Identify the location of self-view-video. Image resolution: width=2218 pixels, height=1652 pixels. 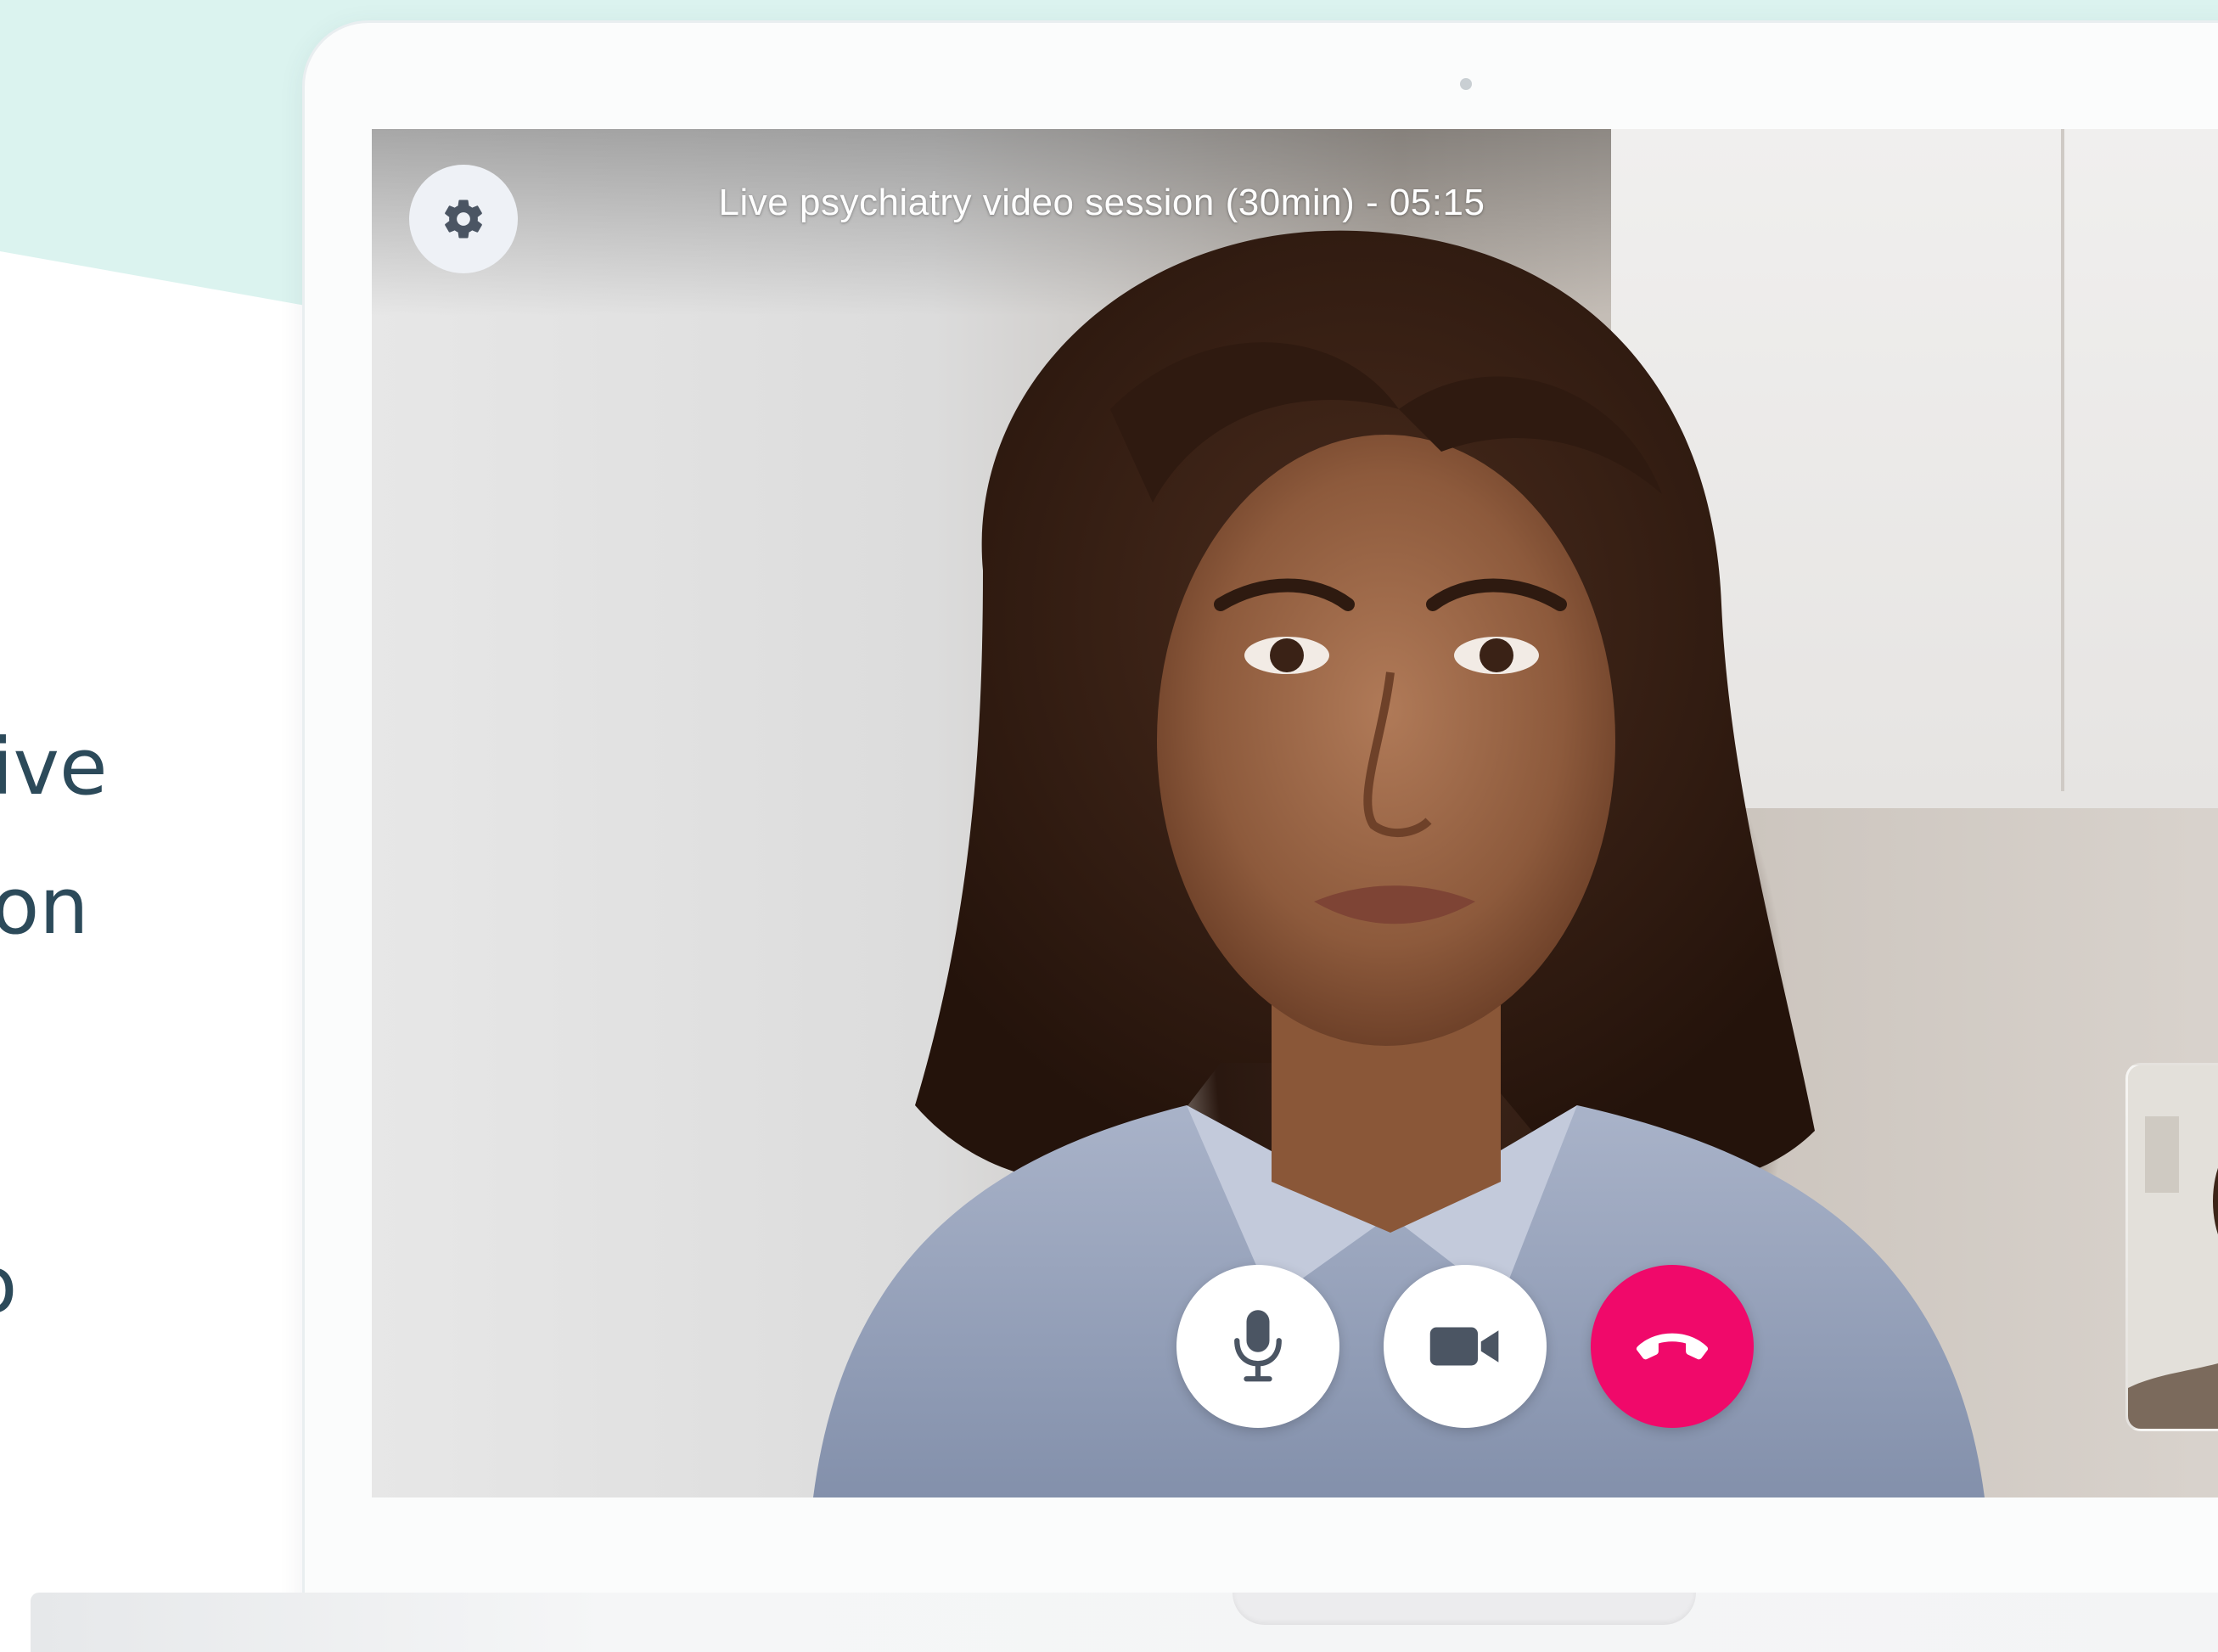
(2172, 1247).